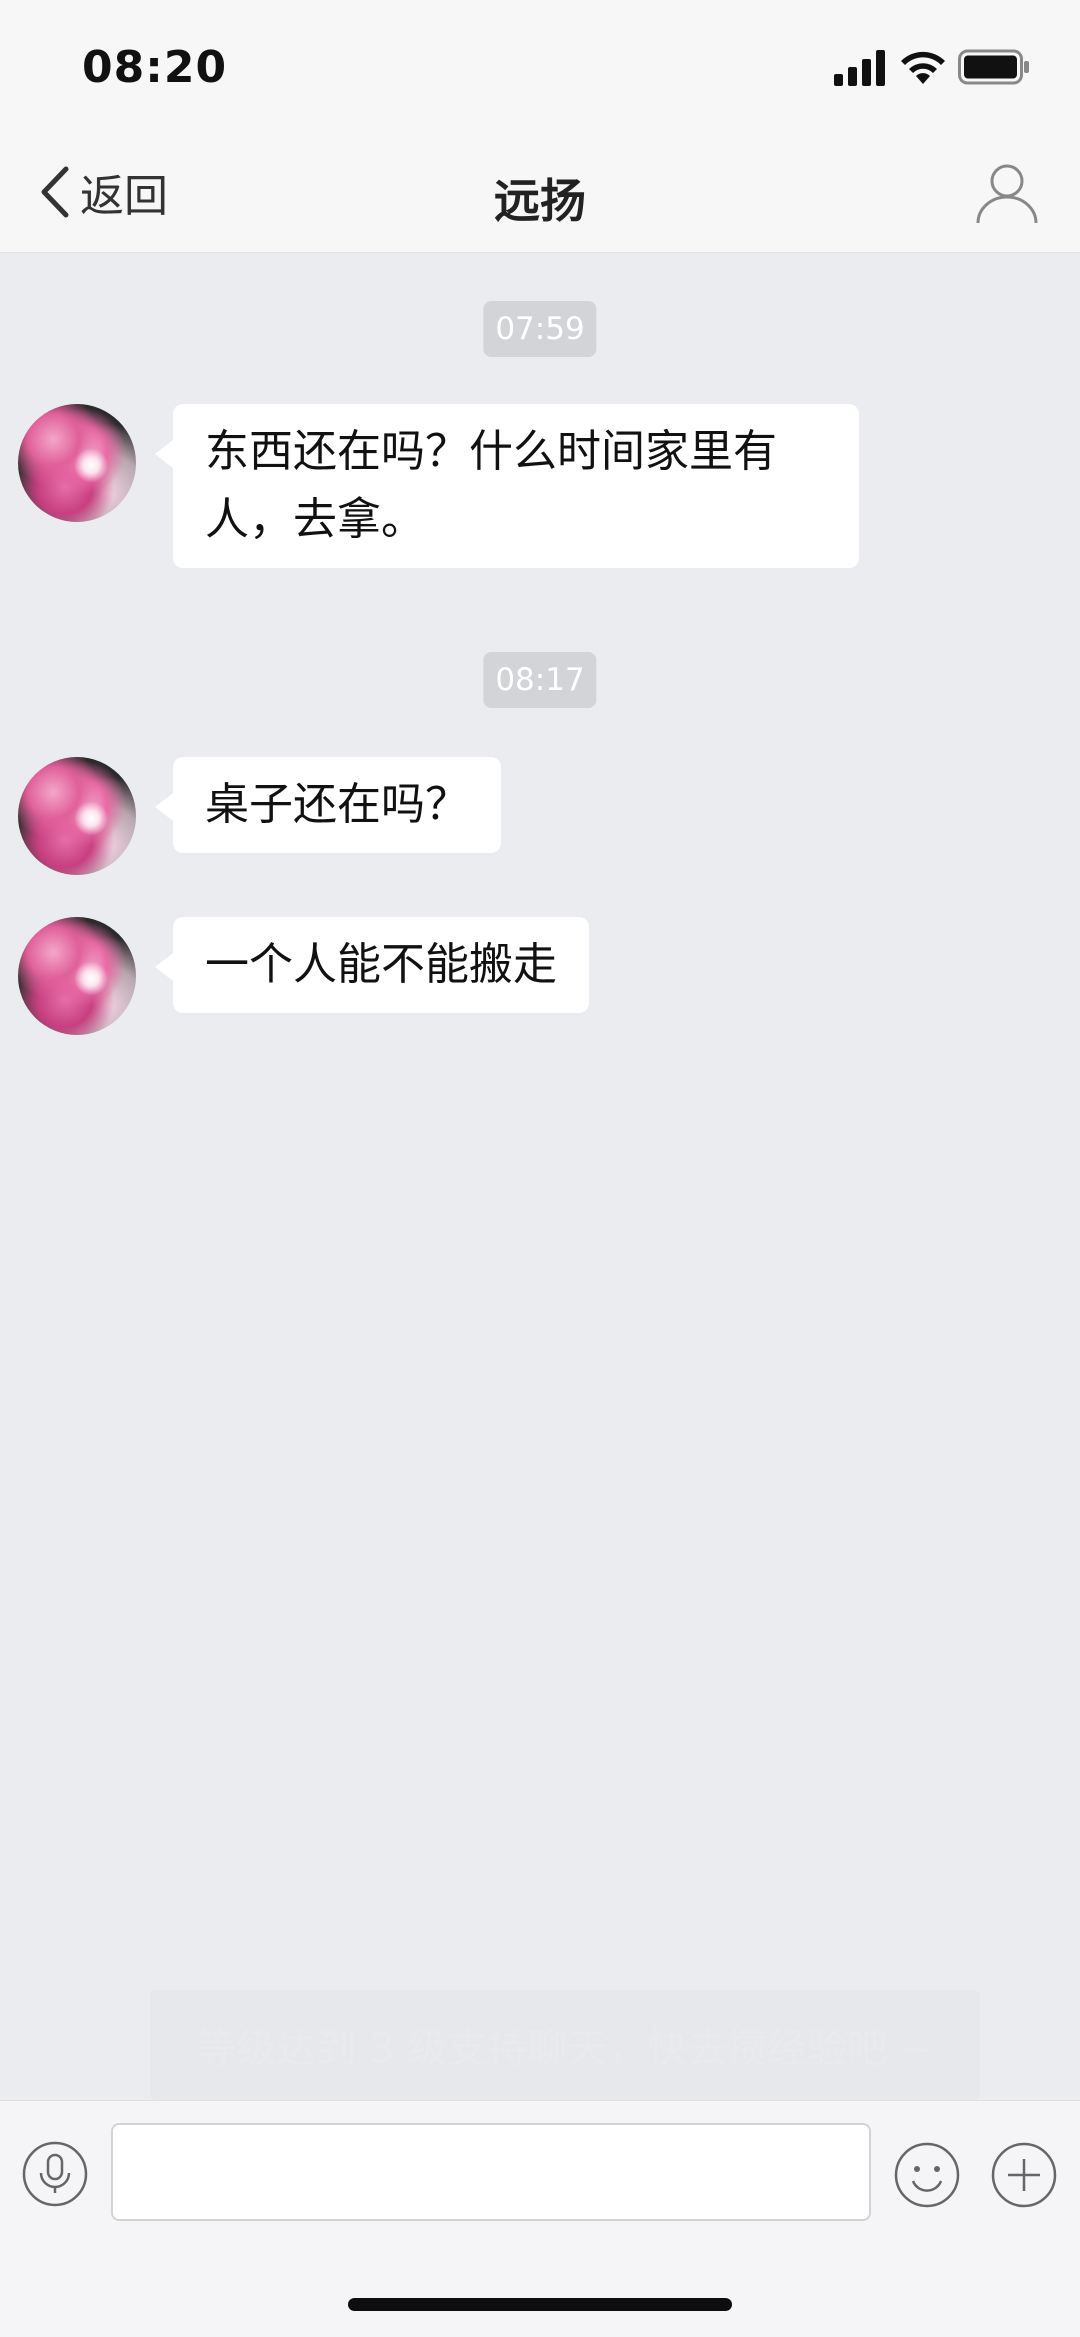 This screenshot has width=1080, height=2337. I want to click on input-bar, so click(540, 2171).